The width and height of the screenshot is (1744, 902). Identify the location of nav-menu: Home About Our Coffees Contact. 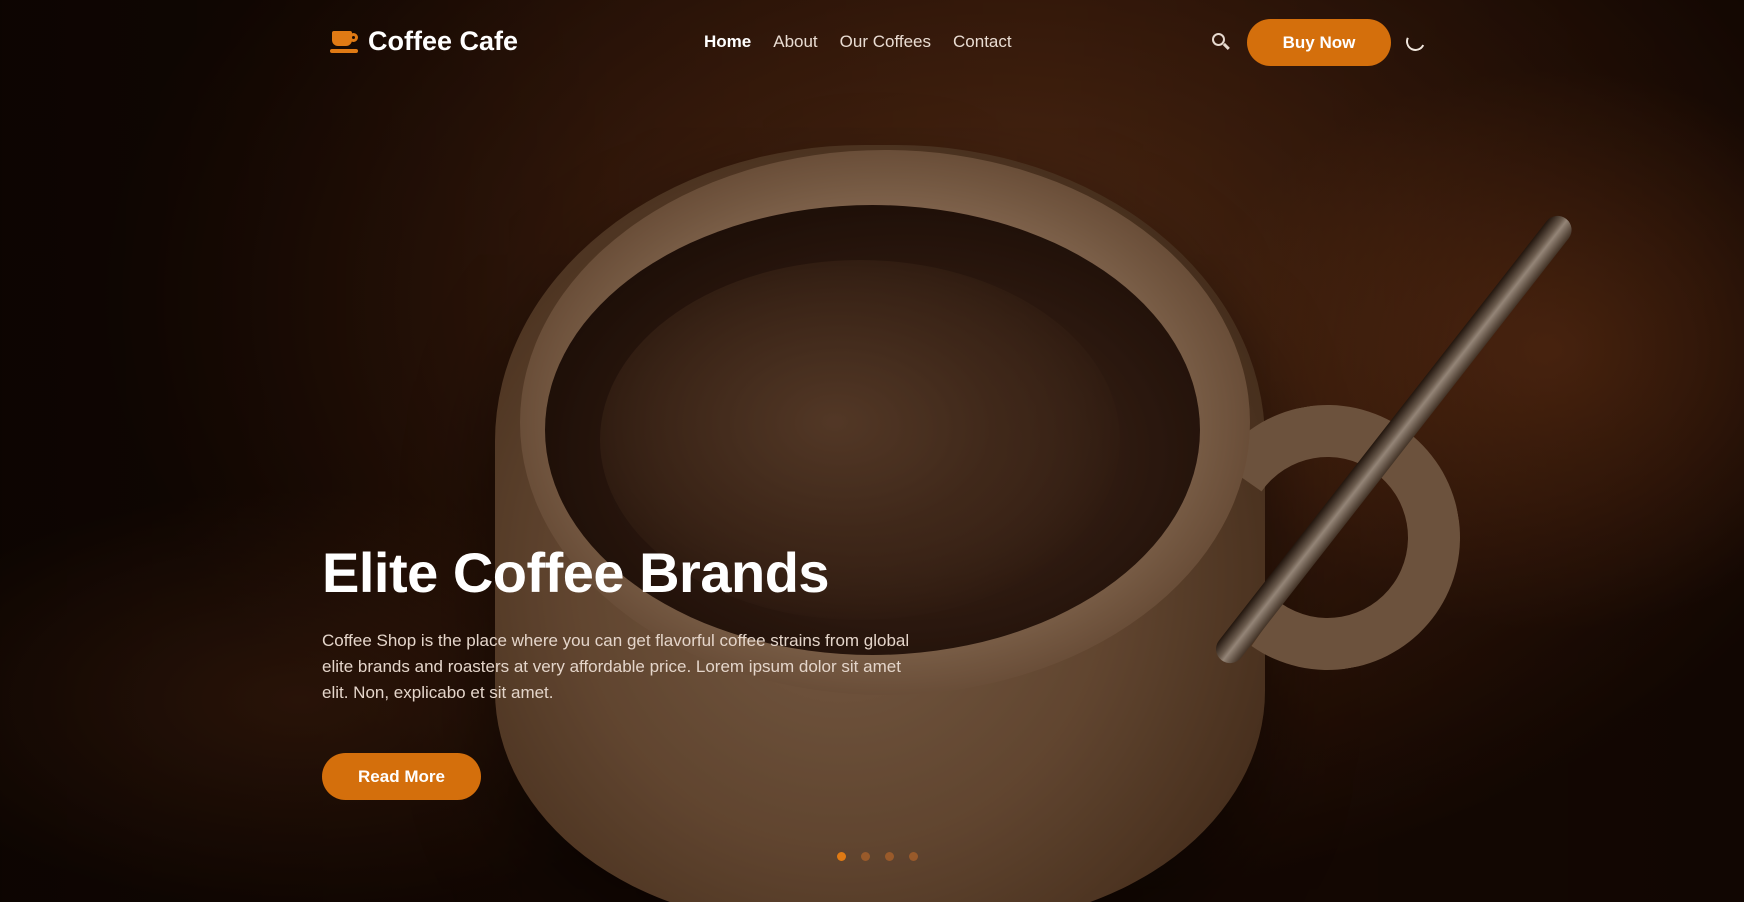
(858, 42).